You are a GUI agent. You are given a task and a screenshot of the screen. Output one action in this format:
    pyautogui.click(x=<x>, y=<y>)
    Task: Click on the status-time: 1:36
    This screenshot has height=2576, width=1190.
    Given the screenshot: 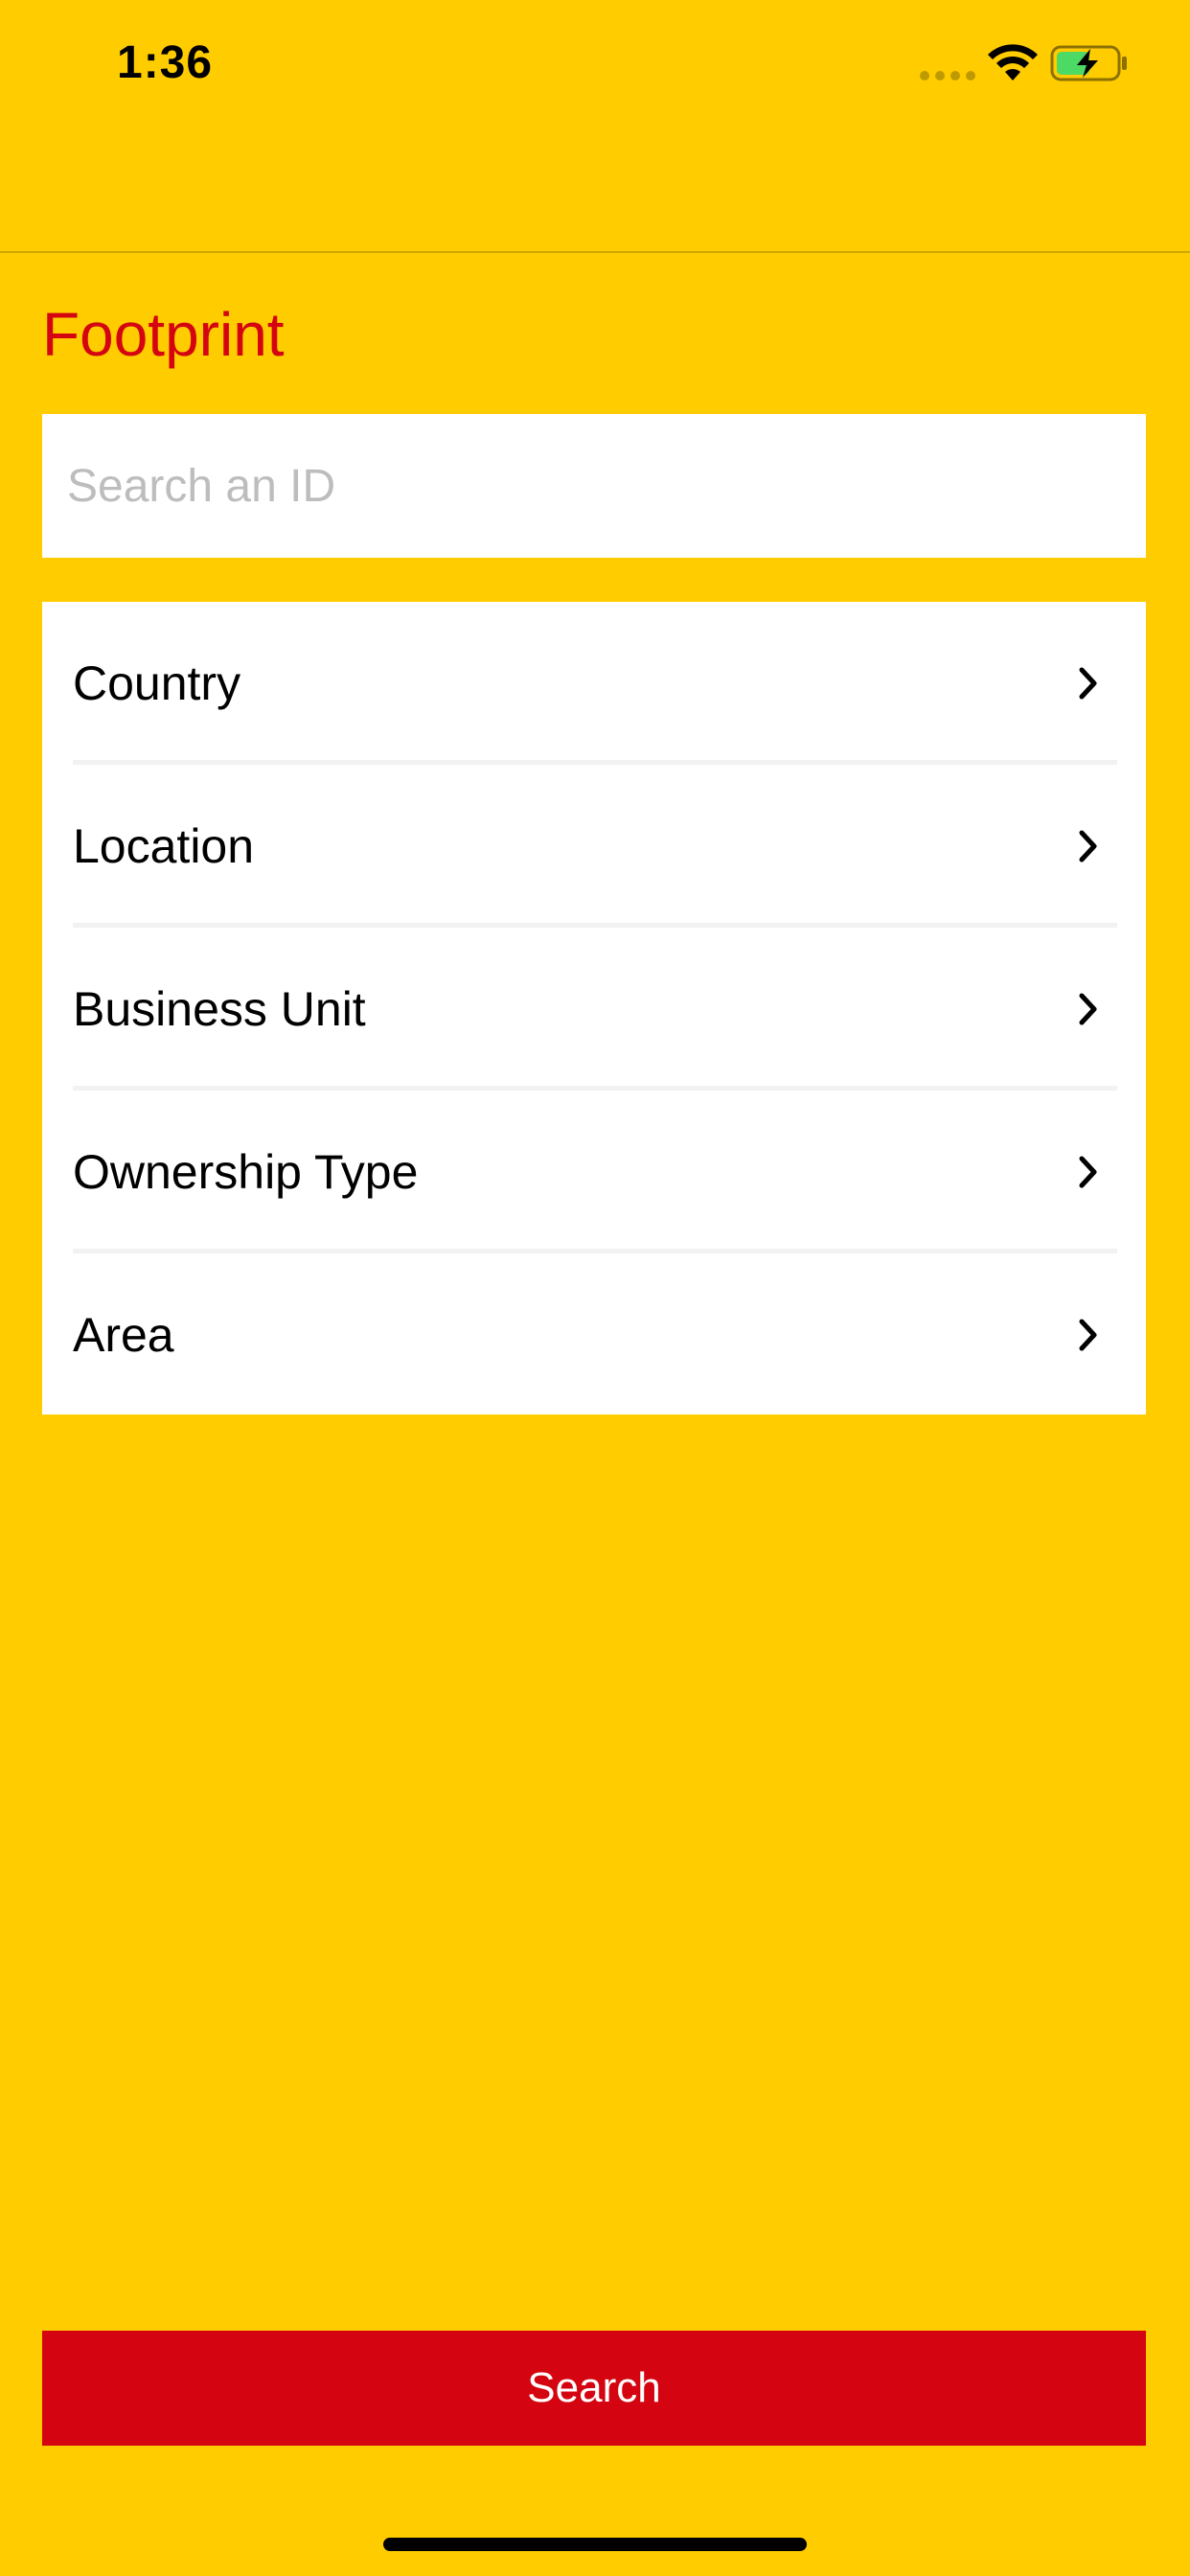 What is the action you would take?
    pyautogui.click(x=166, y=63)
    